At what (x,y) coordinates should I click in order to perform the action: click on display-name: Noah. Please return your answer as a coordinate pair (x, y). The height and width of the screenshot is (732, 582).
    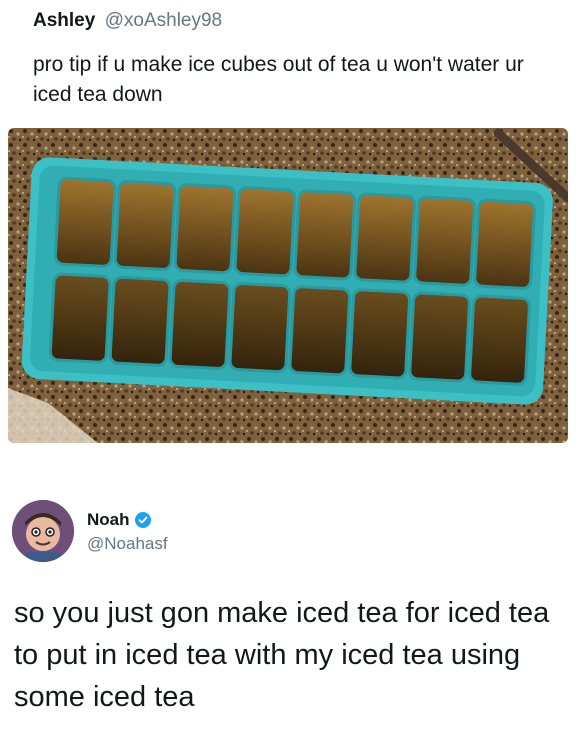
    Looking at the image, I should click on (108, 520).